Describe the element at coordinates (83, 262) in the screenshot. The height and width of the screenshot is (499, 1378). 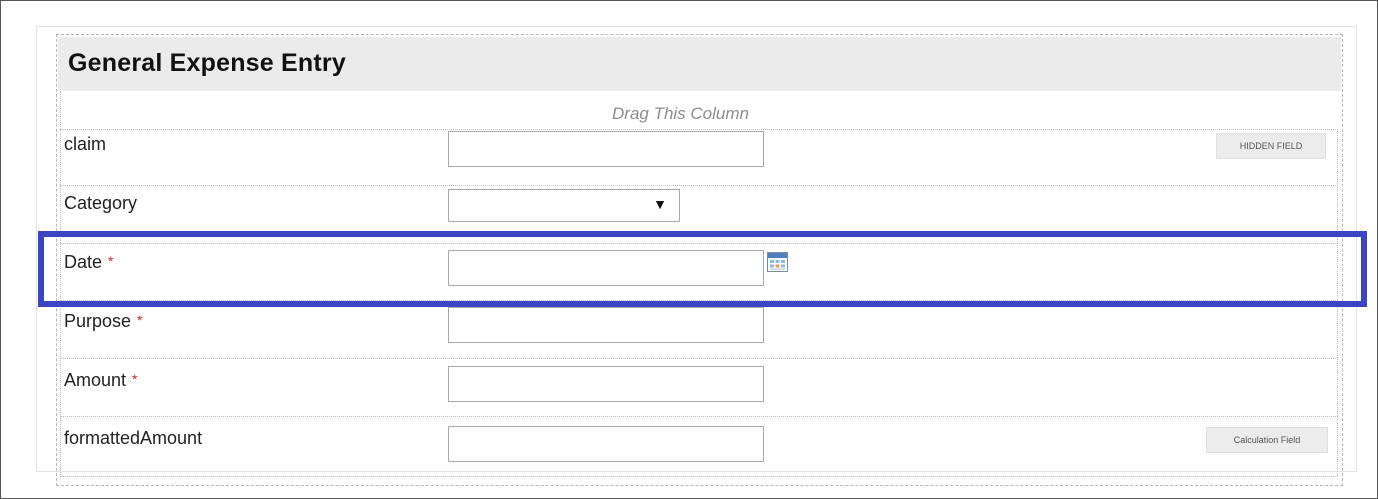
I see `field-label-text: Date` at that location.